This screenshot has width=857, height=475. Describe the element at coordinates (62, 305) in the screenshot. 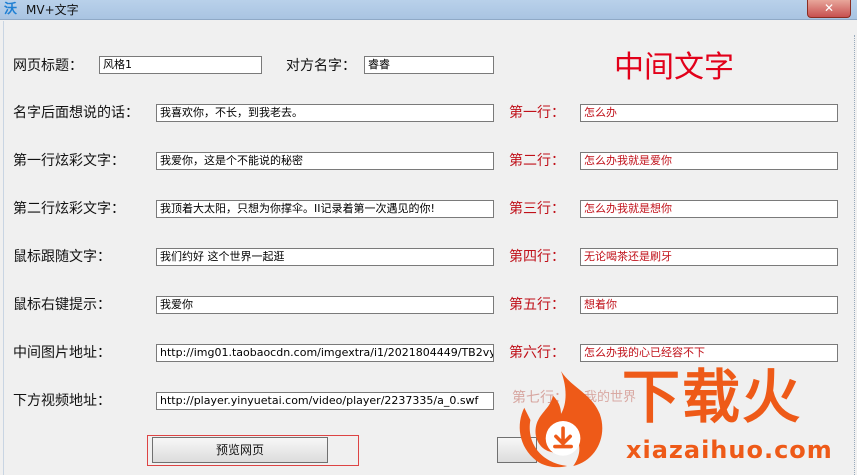

I see `right-click-label: 鼠标右键提示：` at that location.